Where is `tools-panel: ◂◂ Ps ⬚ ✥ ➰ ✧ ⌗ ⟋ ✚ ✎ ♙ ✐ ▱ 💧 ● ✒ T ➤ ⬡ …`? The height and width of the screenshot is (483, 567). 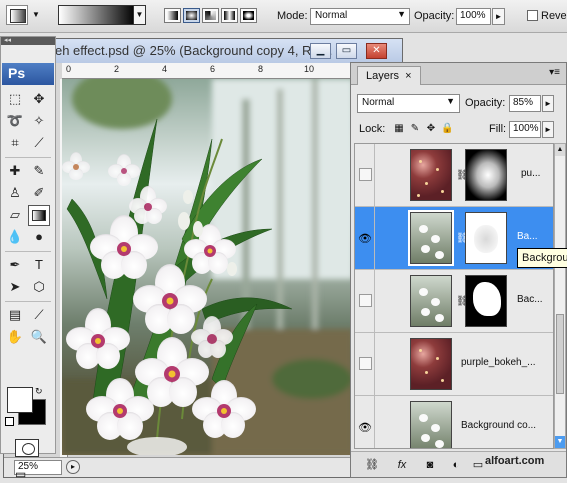
tools-panel: ◂◂ Ps ⬚ ✥ ➰ ✧ ⌗ ⟋ ✚ ✎ ♙ ✐ ▱ 💧 ● ✒ T ➤ ⬡ … is located at coordinates (28, 258).